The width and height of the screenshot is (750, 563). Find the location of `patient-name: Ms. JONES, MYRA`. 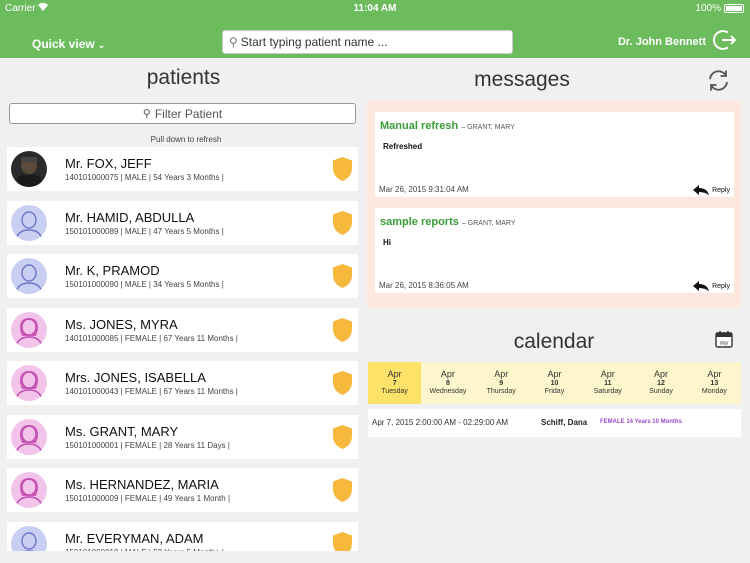

patient-name: Ms. JONES, MYRA is located at coordinates (121, 324).